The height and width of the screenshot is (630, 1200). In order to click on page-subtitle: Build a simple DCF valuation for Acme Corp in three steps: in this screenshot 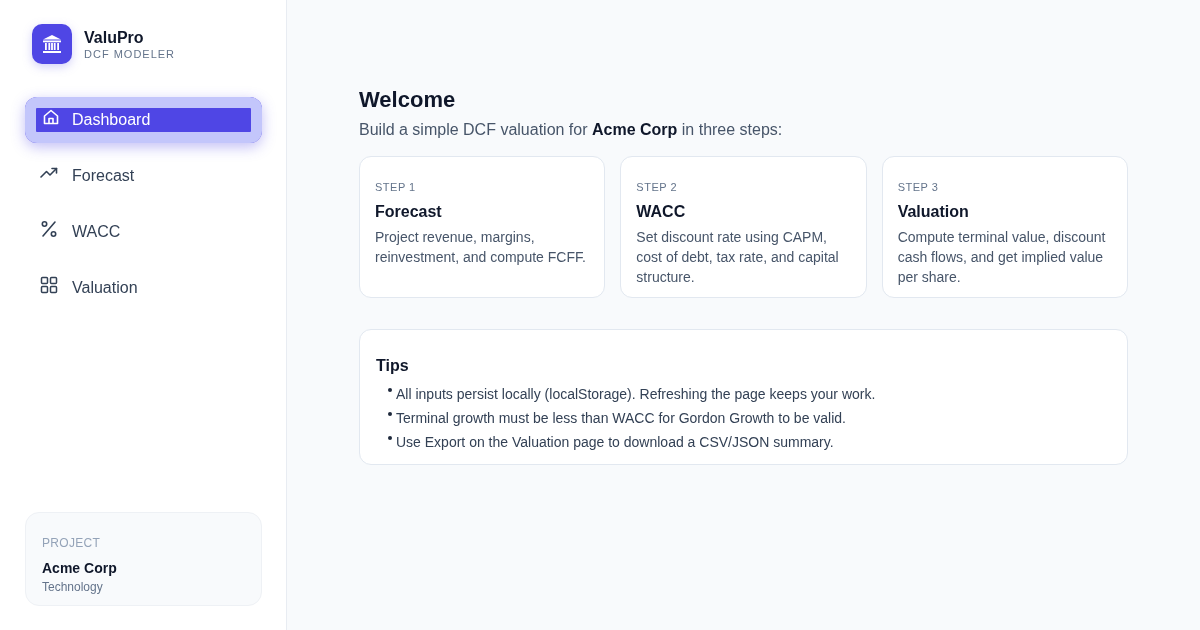, I will do `click(571, 130)`.